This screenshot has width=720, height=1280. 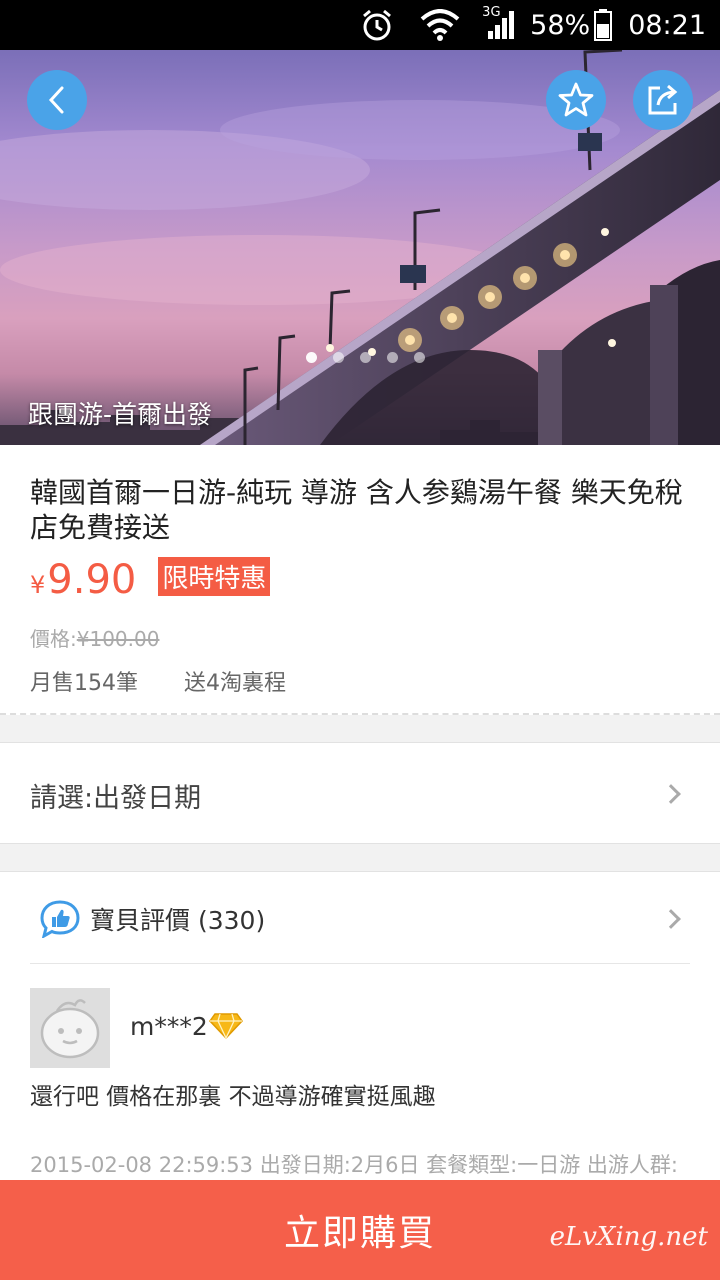 I want to click on hero-caption: 跟團游-首爾出發, so click(x=120, y=414).